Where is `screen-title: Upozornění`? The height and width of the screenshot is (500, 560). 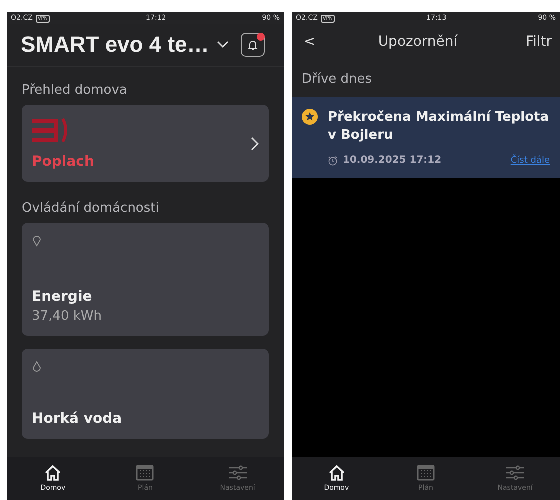
screen-title: Upozornění is located at coordinates (418, 42).